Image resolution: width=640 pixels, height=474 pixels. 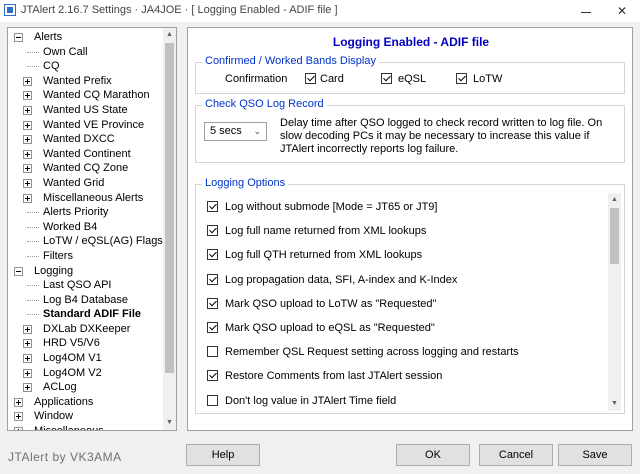 What do you see at coordinates (86, 285) in the screenshot?
I see `tree-item: Last QSO API` at bounding box center [86, 285].